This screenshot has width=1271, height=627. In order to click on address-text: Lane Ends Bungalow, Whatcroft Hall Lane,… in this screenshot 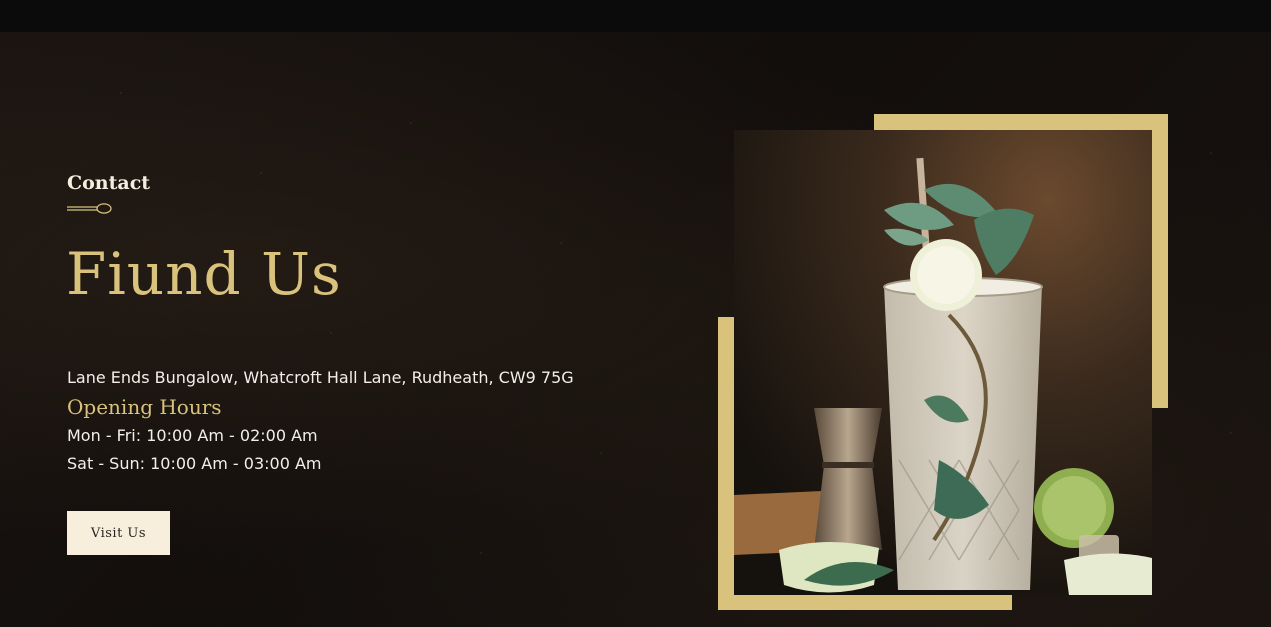, I will do `click(320, 377)`.